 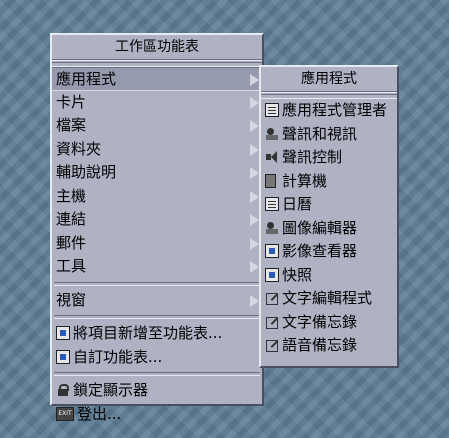 I want to click on submenu-item-text-editor: 文字編輯程式, so click(x=329, y=299).